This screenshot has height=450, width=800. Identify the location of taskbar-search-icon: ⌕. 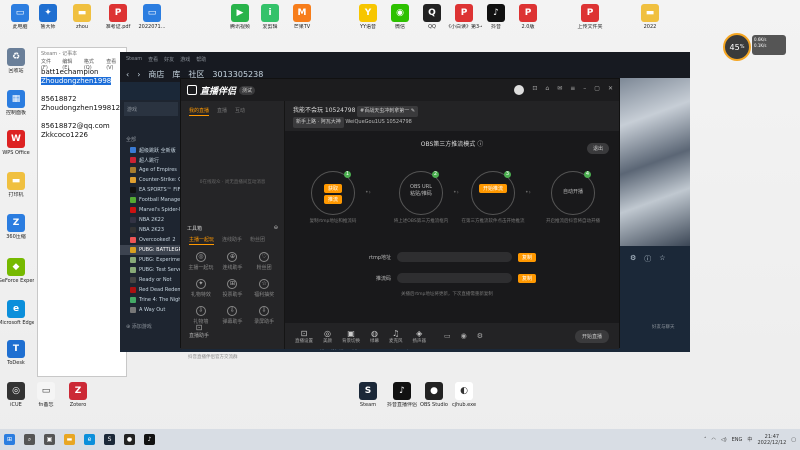
(29, 439).